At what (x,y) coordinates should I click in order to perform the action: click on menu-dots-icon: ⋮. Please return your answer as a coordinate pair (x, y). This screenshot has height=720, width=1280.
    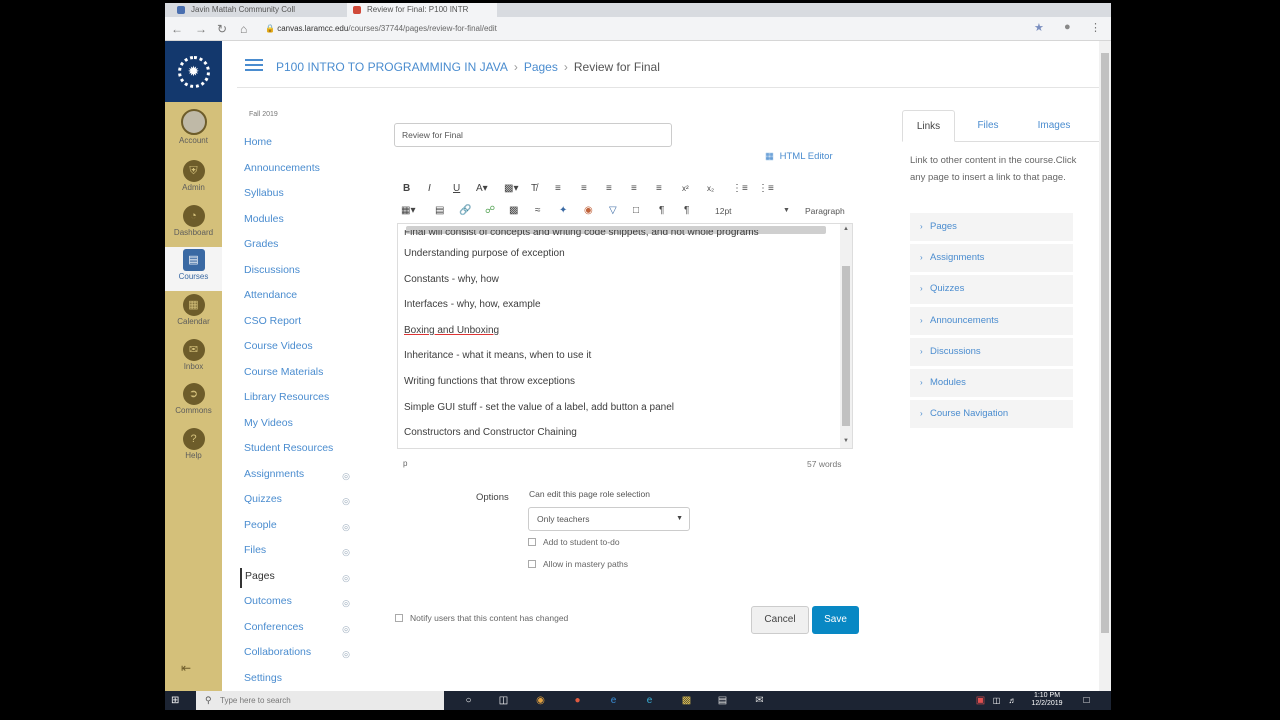
    Looking at the image, I should click on (1095, 27).